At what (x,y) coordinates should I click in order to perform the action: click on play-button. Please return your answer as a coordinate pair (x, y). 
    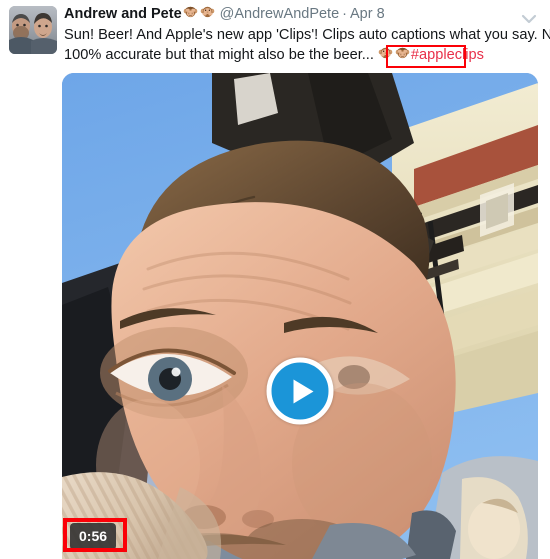
    Looking at the image, I should click on (300, 391).